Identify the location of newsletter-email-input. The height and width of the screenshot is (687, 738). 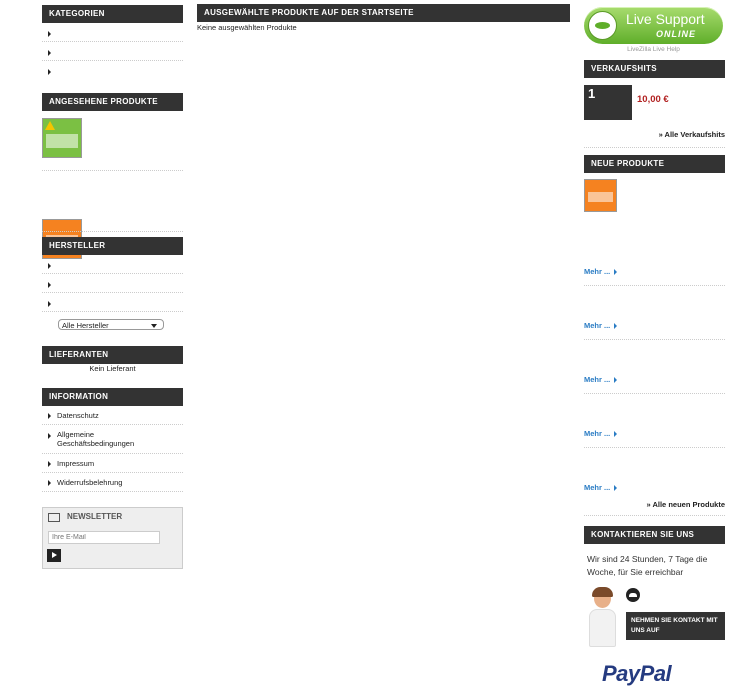
(104, 537).